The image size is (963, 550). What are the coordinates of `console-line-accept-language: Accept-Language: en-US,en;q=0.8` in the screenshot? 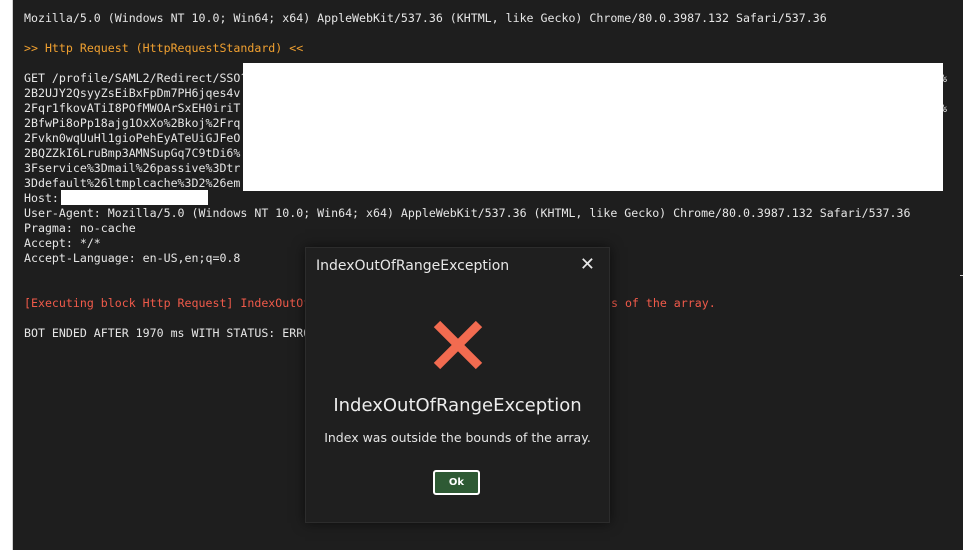 It's located at (132, 258).